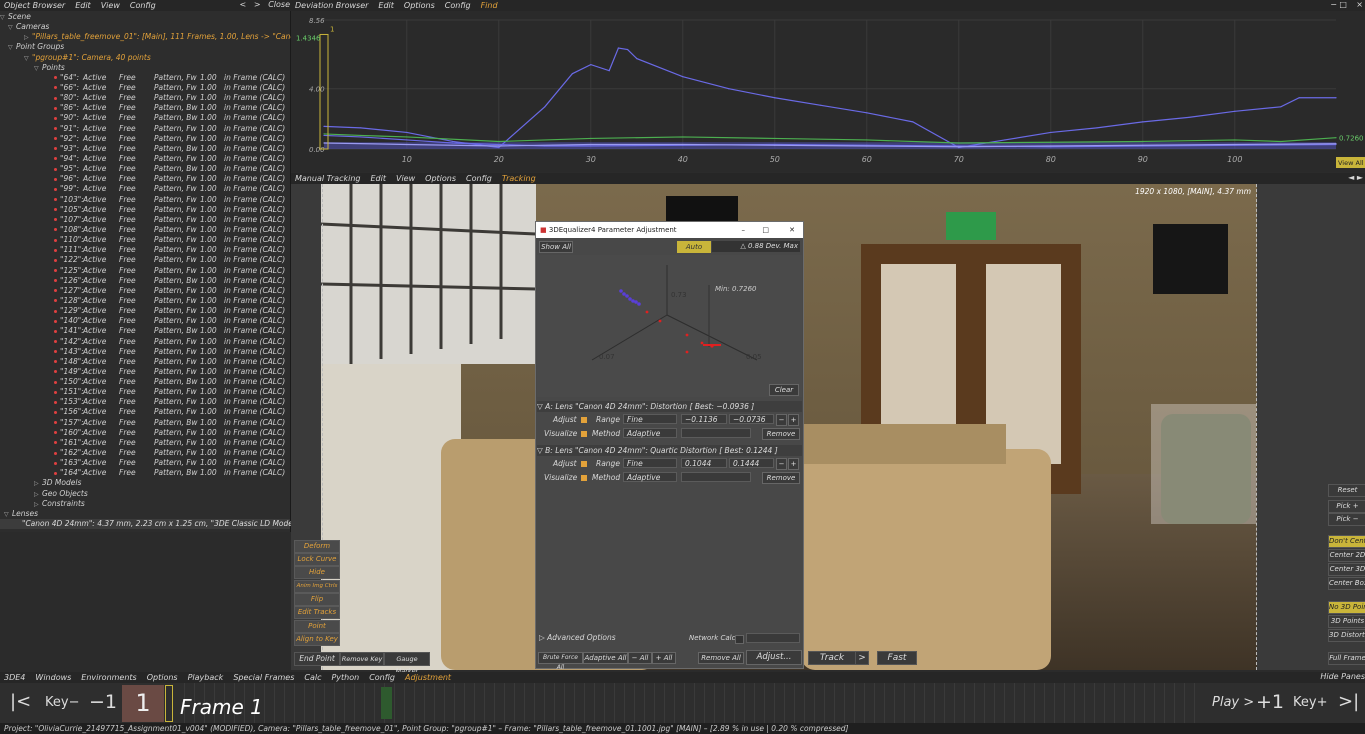 This screenshot has height=734, width=1365. Describe the element at coordinates (1346, 569) in the screenshot. I see `view-button-center-3d: Center 3D` at that location.